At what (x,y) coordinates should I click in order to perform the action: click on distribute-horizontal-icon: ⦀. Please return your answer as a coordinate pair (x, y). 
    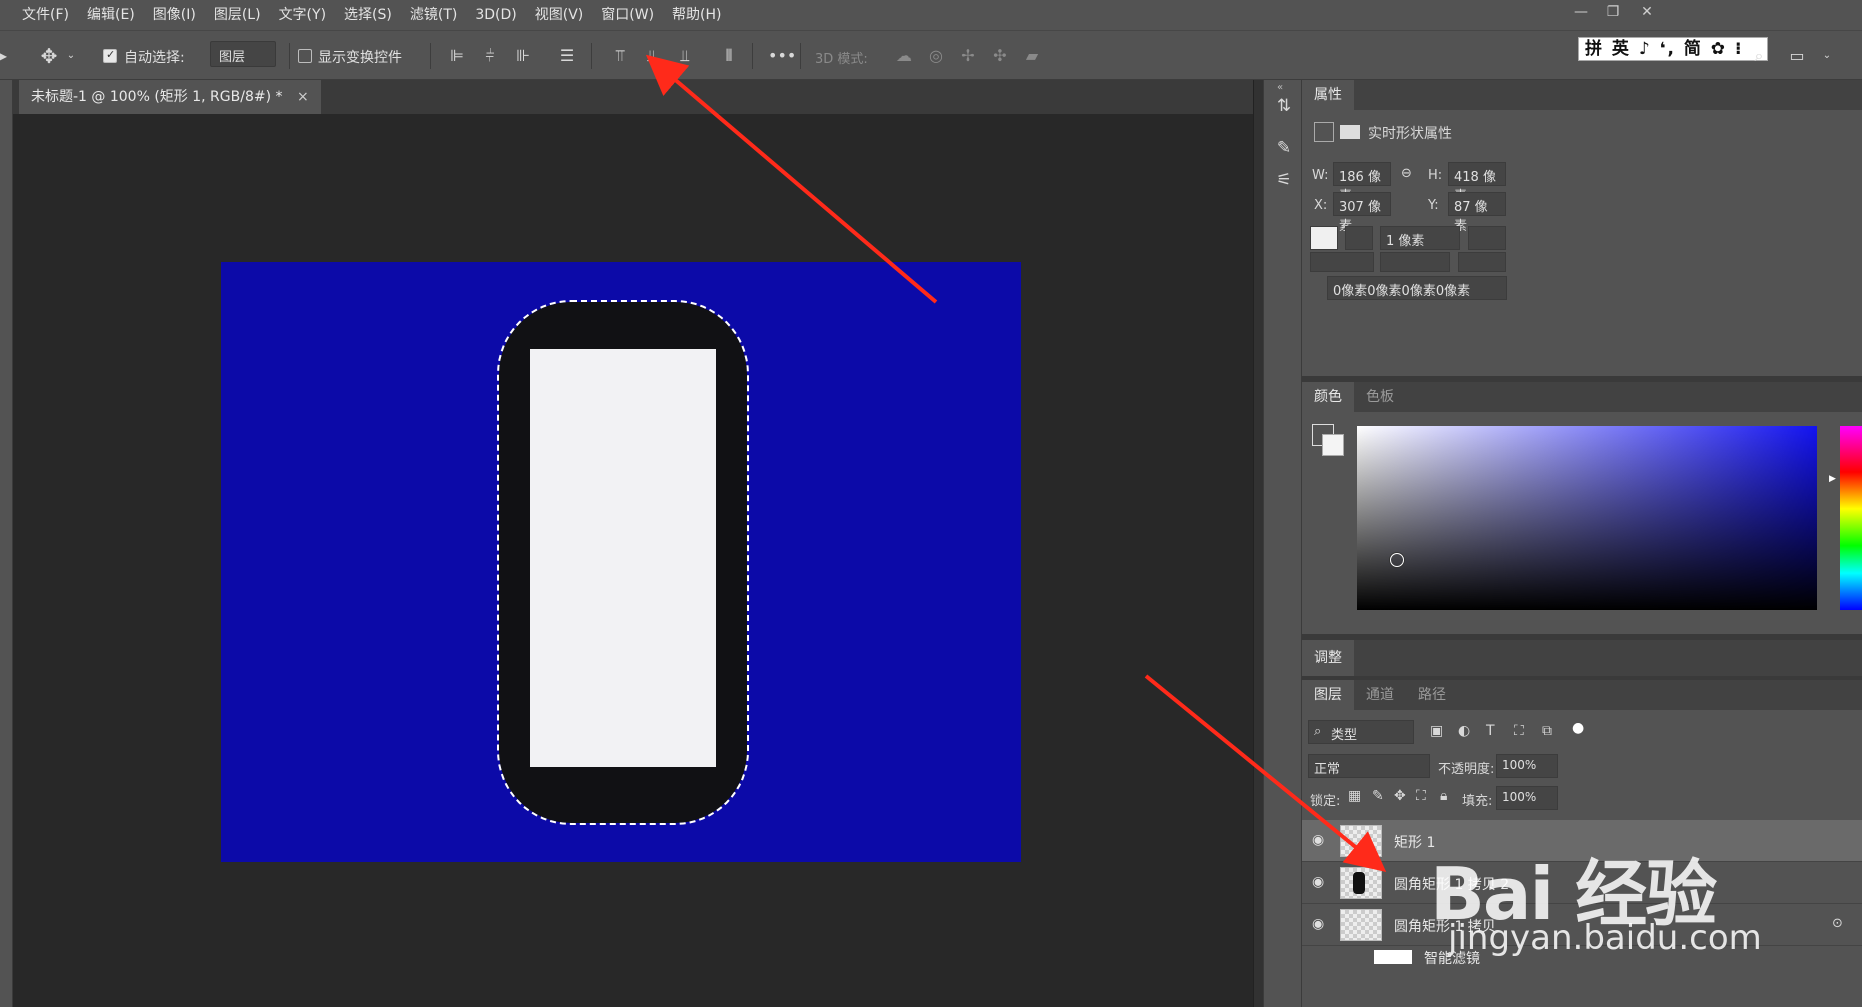
    Looking at the image, I should click on (729, 56).